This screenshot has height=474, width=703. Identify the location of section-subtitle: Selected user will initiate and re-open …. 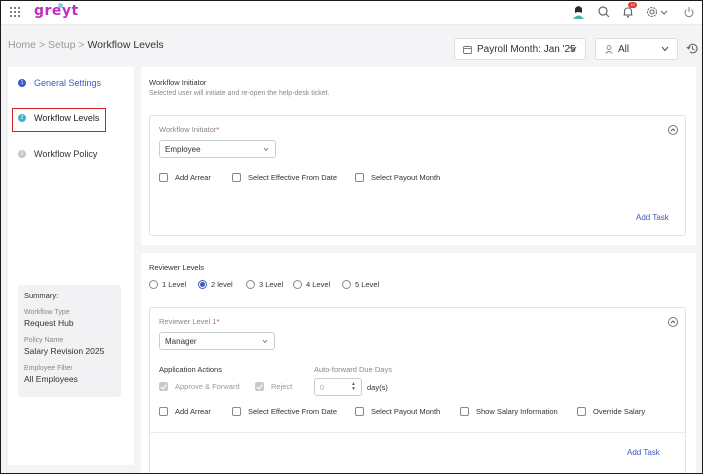
(239, 93).